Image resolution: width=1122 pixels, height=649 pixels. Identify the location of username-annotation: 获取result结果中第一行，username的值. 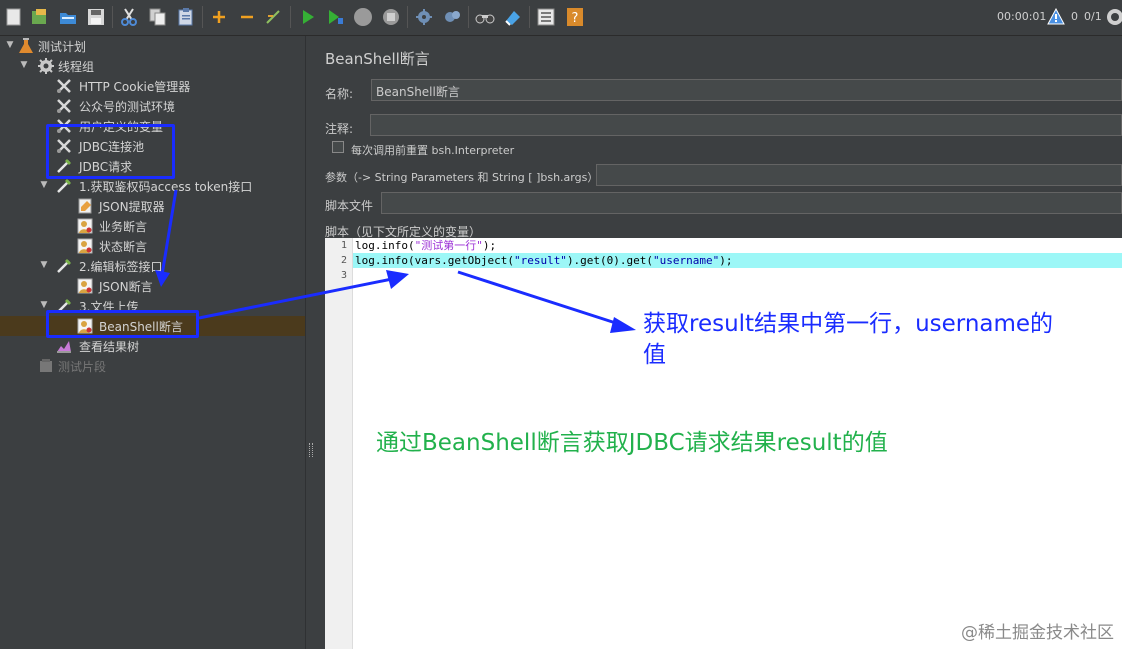
(848, 339).